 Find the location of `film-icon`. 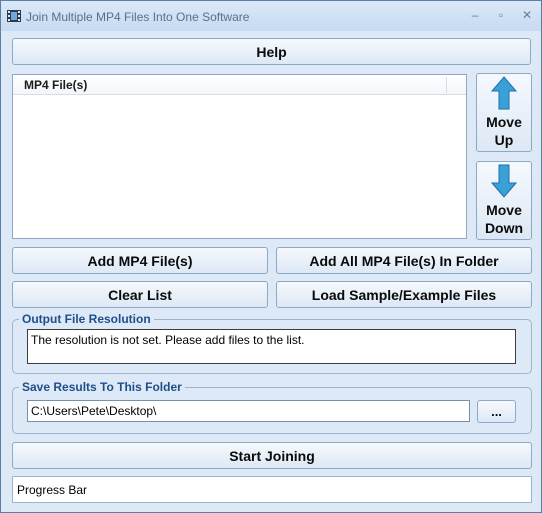

film-icon is located at coordinates (14, 16).